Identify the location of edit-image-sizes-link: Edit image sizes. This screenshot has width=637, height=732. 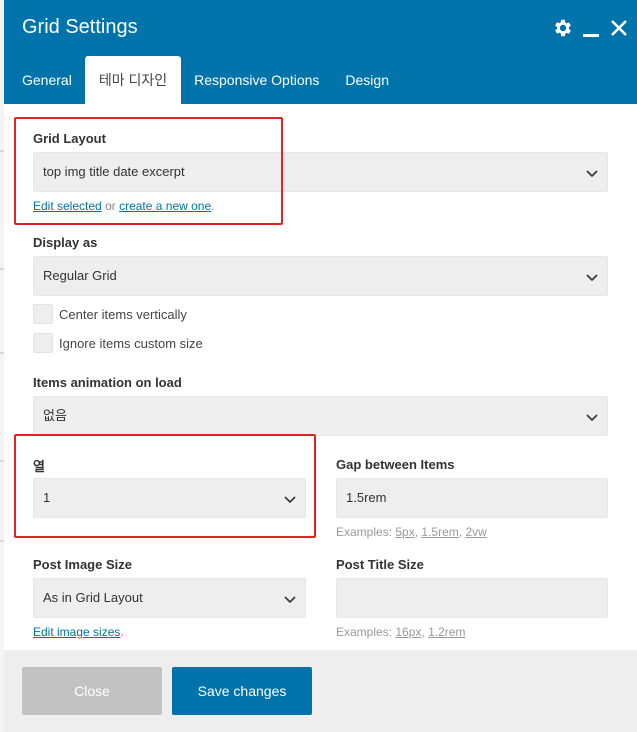
(76, 632).